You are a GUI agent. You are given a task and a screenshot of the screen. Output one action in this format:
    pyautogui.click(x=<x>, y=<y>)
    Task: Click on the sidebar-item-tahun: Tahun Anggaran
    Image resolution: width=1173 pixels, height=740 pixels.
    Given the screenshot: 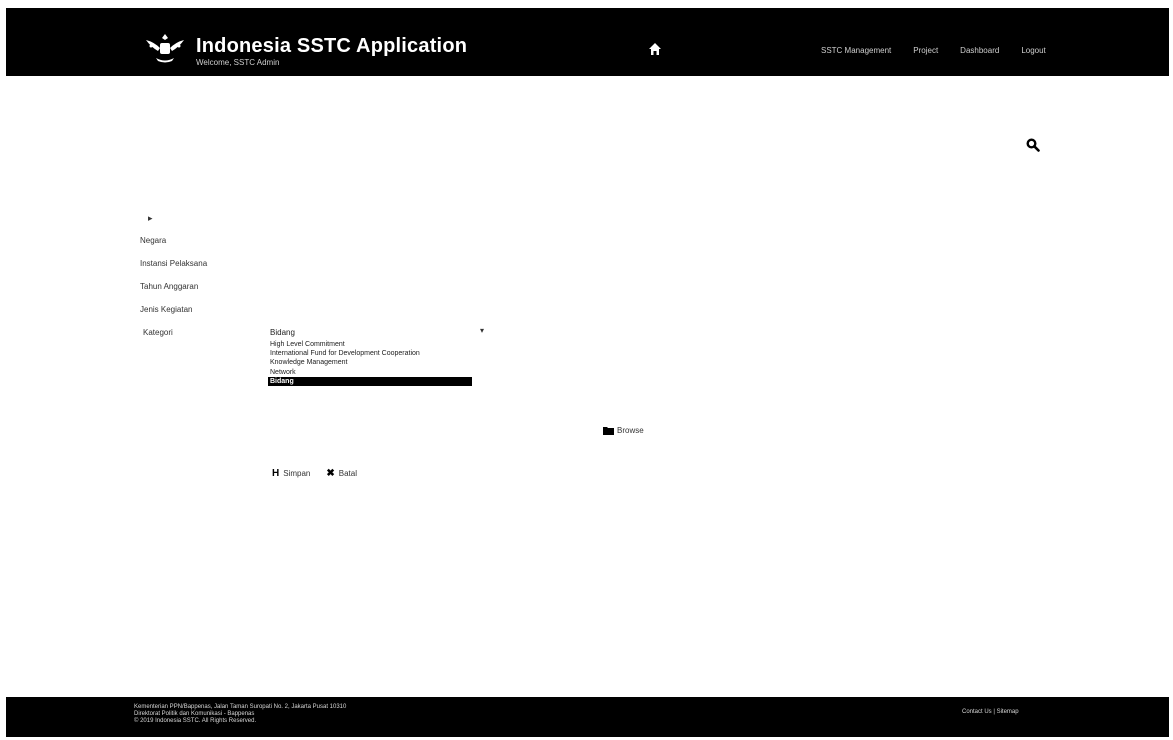 What is the action you would take?
    pyautogui.click(x=169, y=286)
    